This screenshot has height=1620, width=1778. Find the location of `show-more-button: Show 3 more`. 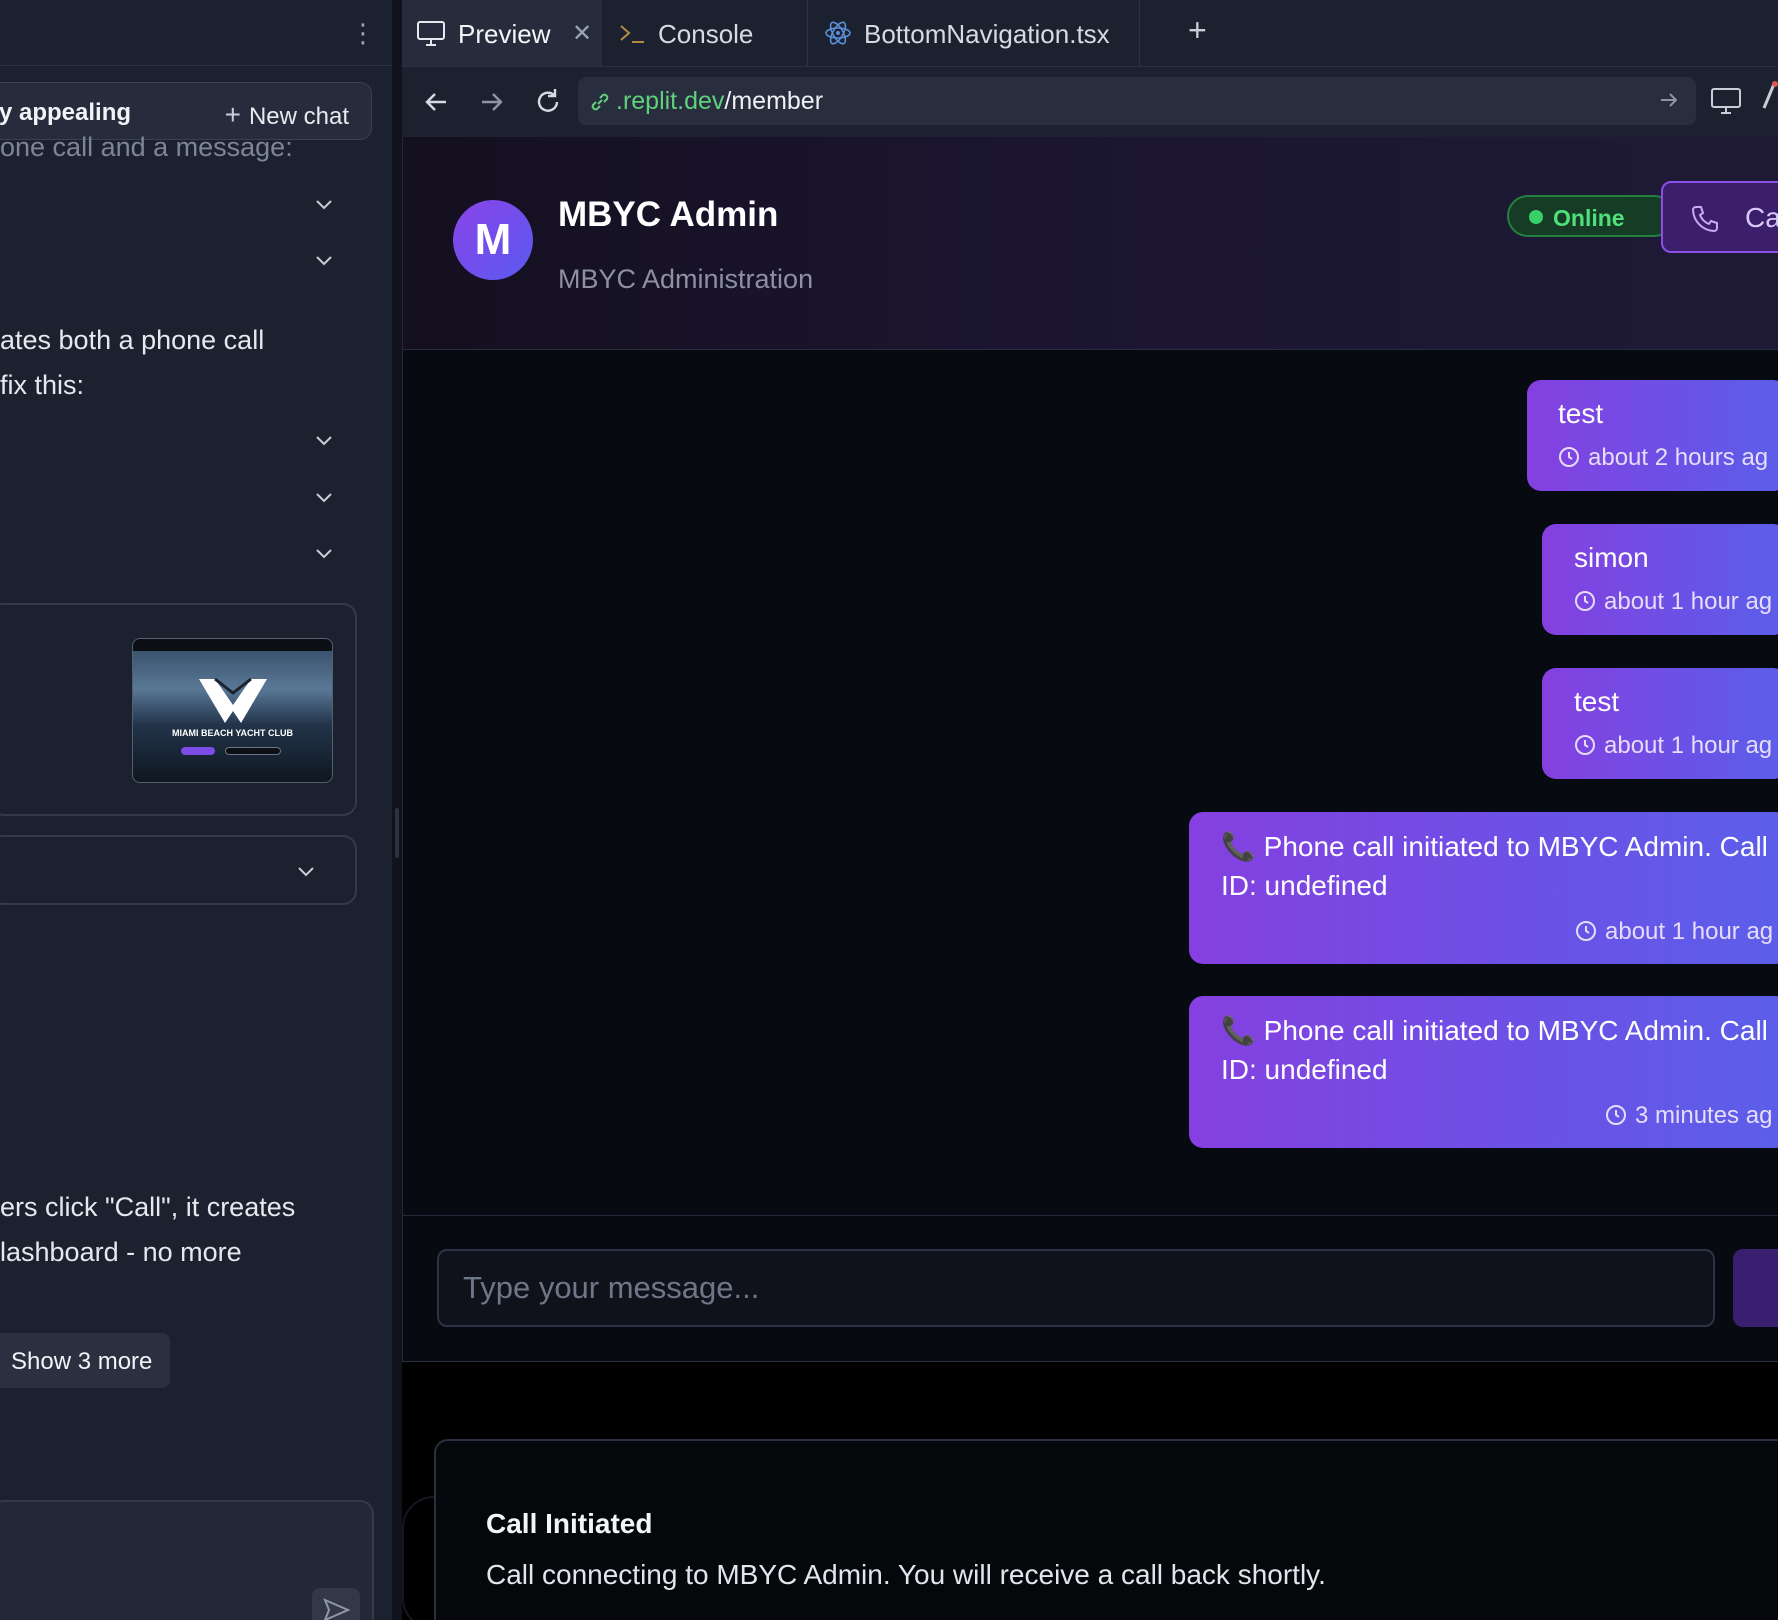

show-more-button: Show 3 more is located at coordinates (85, 1360).